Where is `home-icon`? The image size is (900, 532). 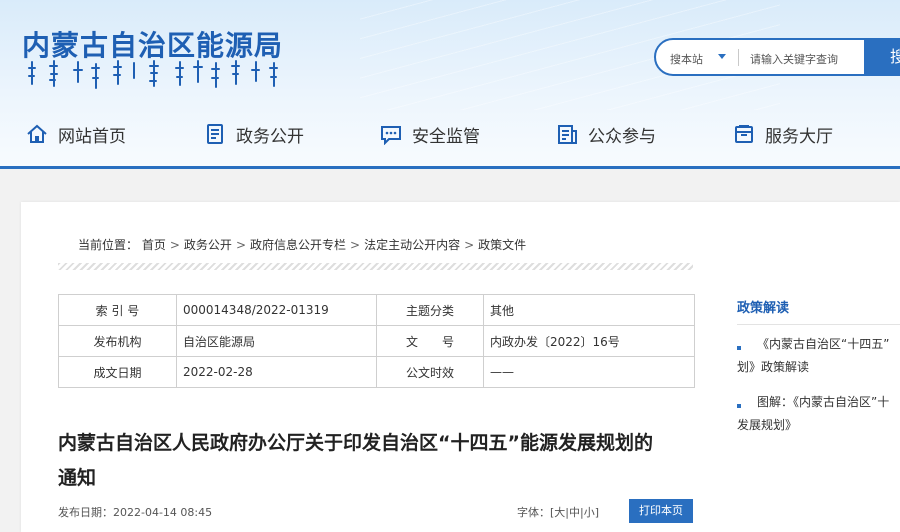 home-icon is located at coordinates (37, 133).